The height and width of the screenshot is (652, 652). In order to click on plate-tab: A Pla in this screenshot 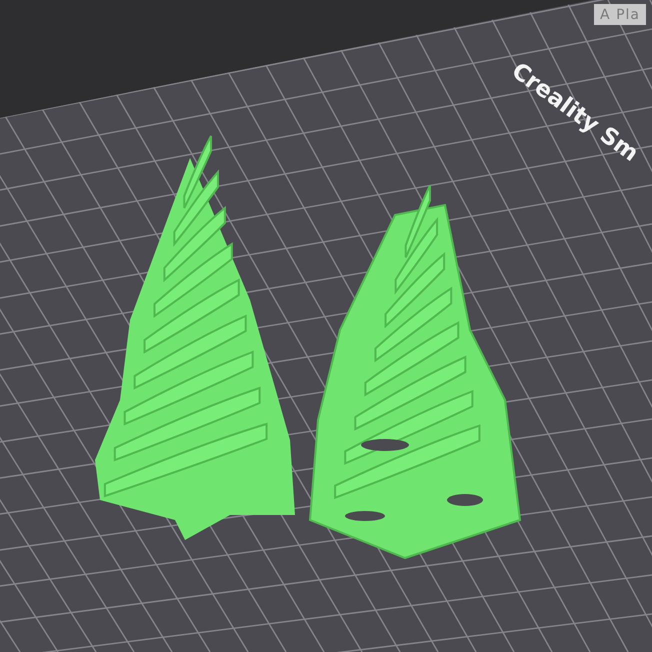, I will do `click(620, 14)`.